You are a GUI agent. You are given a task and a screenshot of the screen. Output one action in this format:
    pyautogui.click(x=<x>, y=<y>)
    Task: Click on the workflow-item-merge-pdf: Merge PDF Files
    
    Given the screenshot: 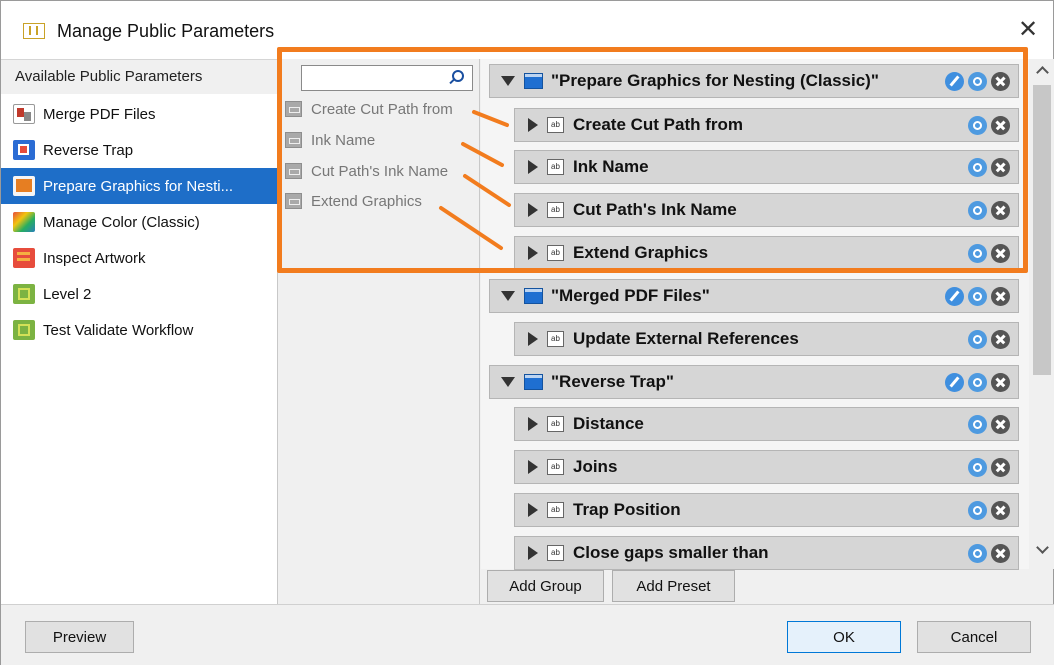 What is the action you would take?
    pyautogui.click(x=139, y=114)
    